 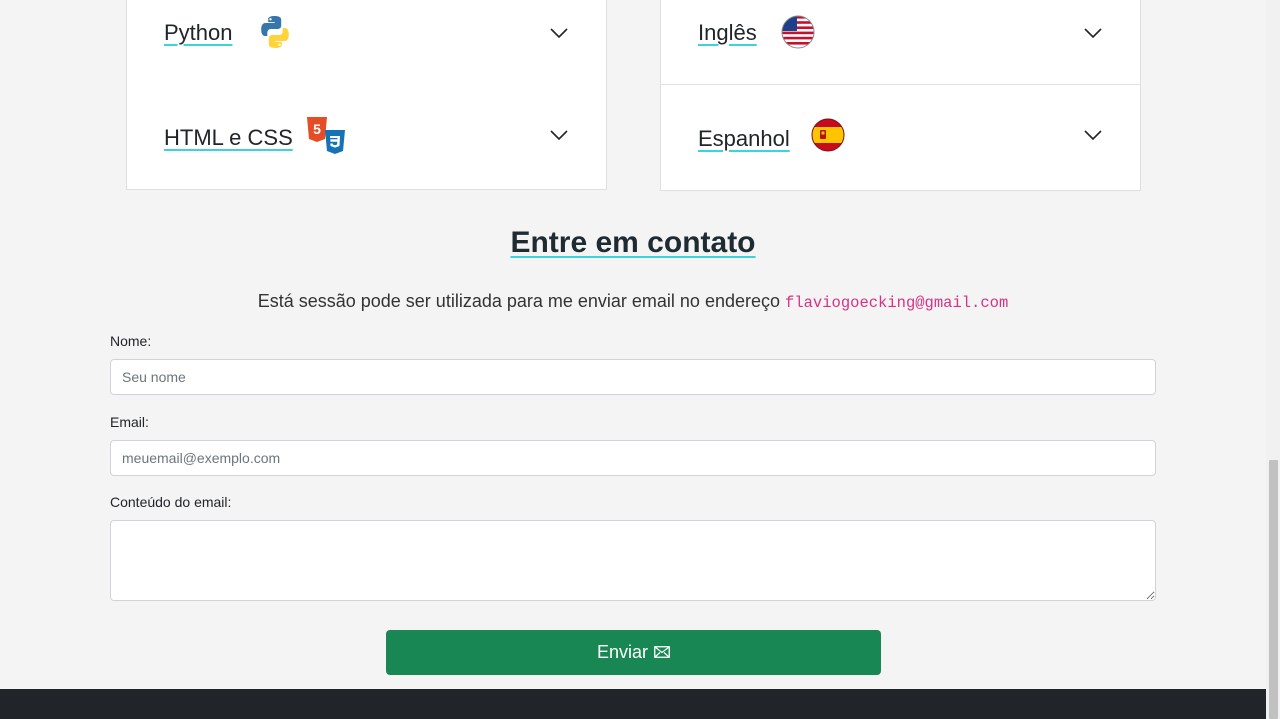 I want to click on accordion-divider, so click(x=900, y=84).